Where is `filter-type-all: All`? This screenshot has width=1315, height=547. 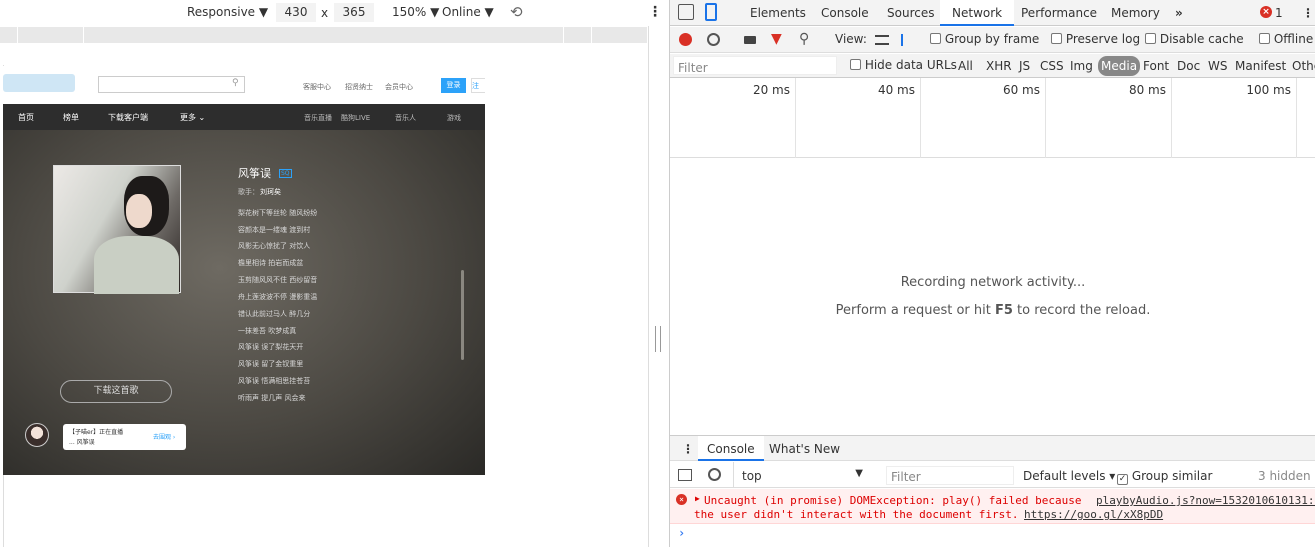
filter-type-all: All is located at coordinates (965, 66).